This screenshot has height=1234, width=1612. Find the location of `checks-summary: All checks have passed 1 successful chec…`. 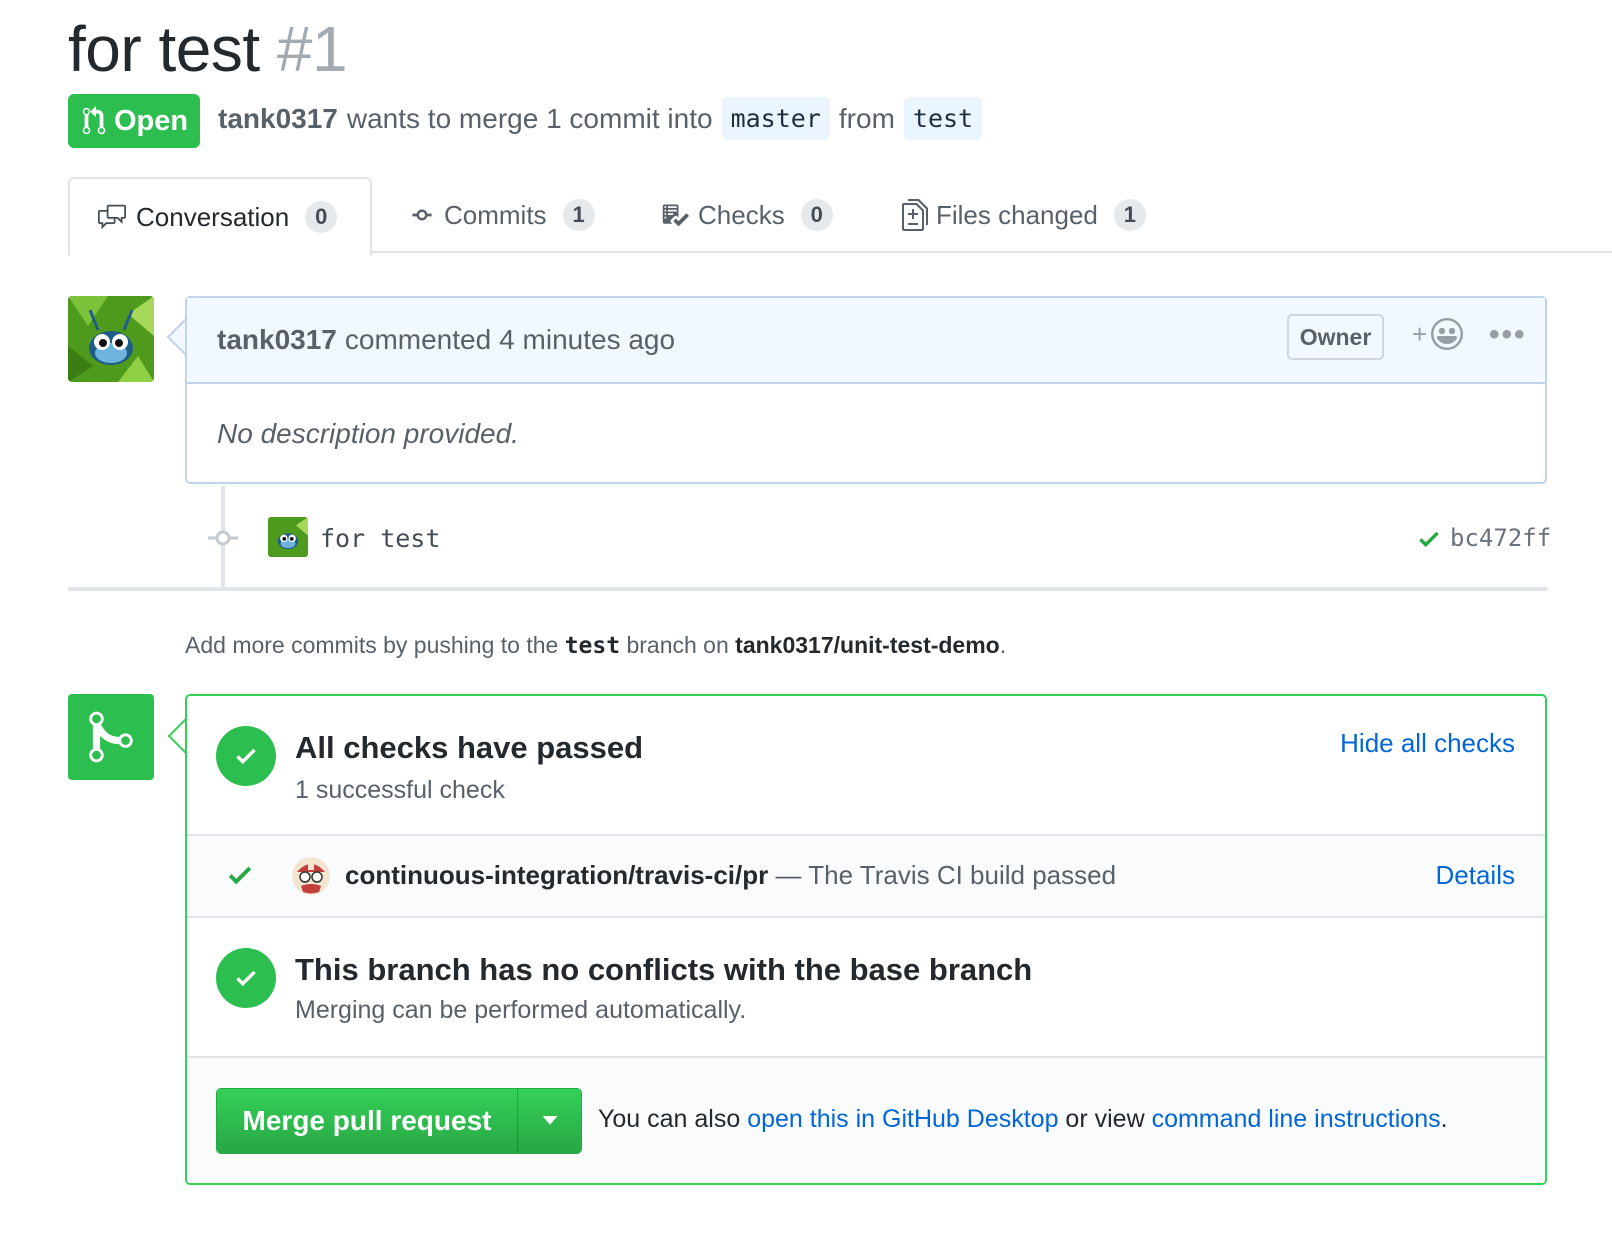

checks-summary: All checks have passed 1 successful chec… is located at coordinates (866, 766).